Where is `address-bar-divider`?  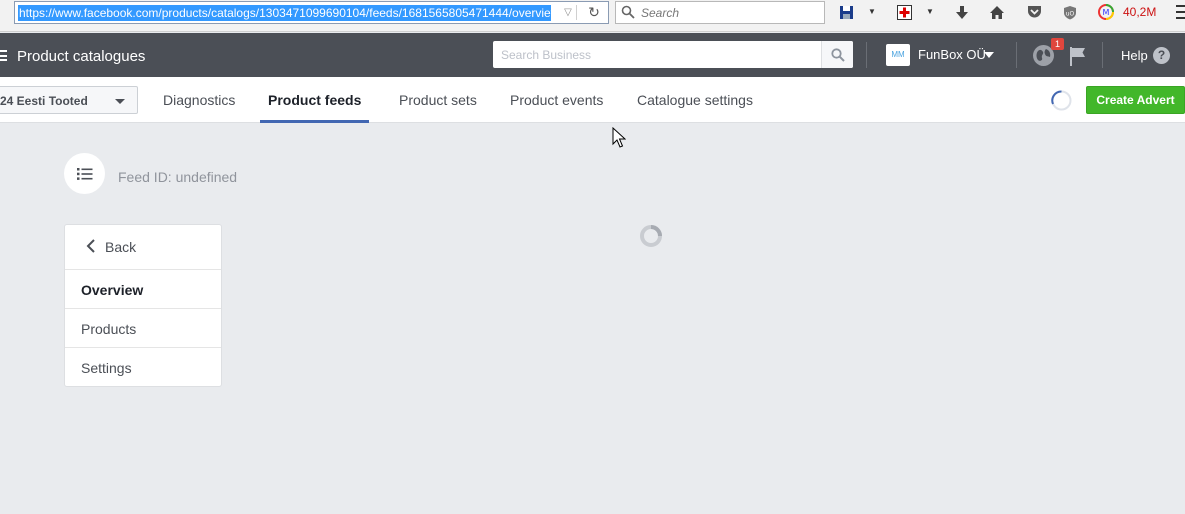
address-bar-divider is located at coordinates (576, 12).